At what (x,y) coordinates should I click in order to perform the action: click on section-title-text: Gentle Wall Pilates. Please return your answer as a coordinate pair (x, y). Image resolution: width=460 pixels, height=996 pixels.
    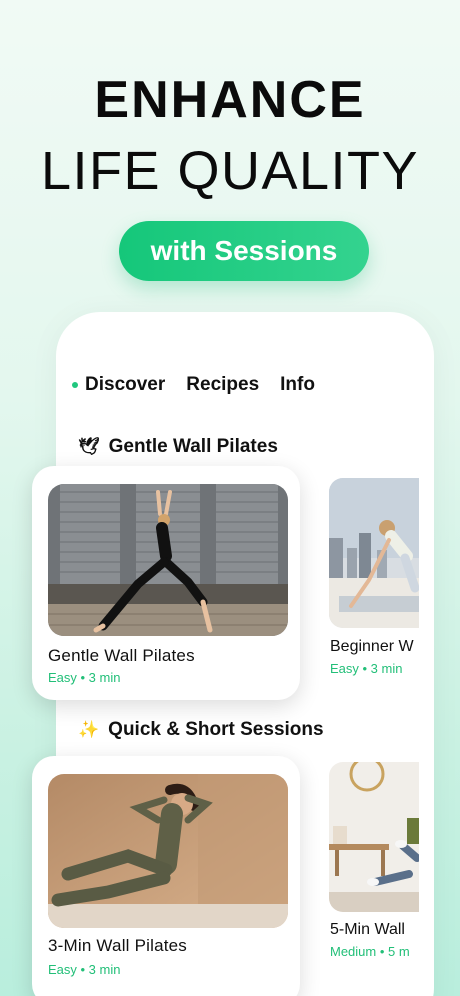
    Looking at the image, I should click on (193, 446).